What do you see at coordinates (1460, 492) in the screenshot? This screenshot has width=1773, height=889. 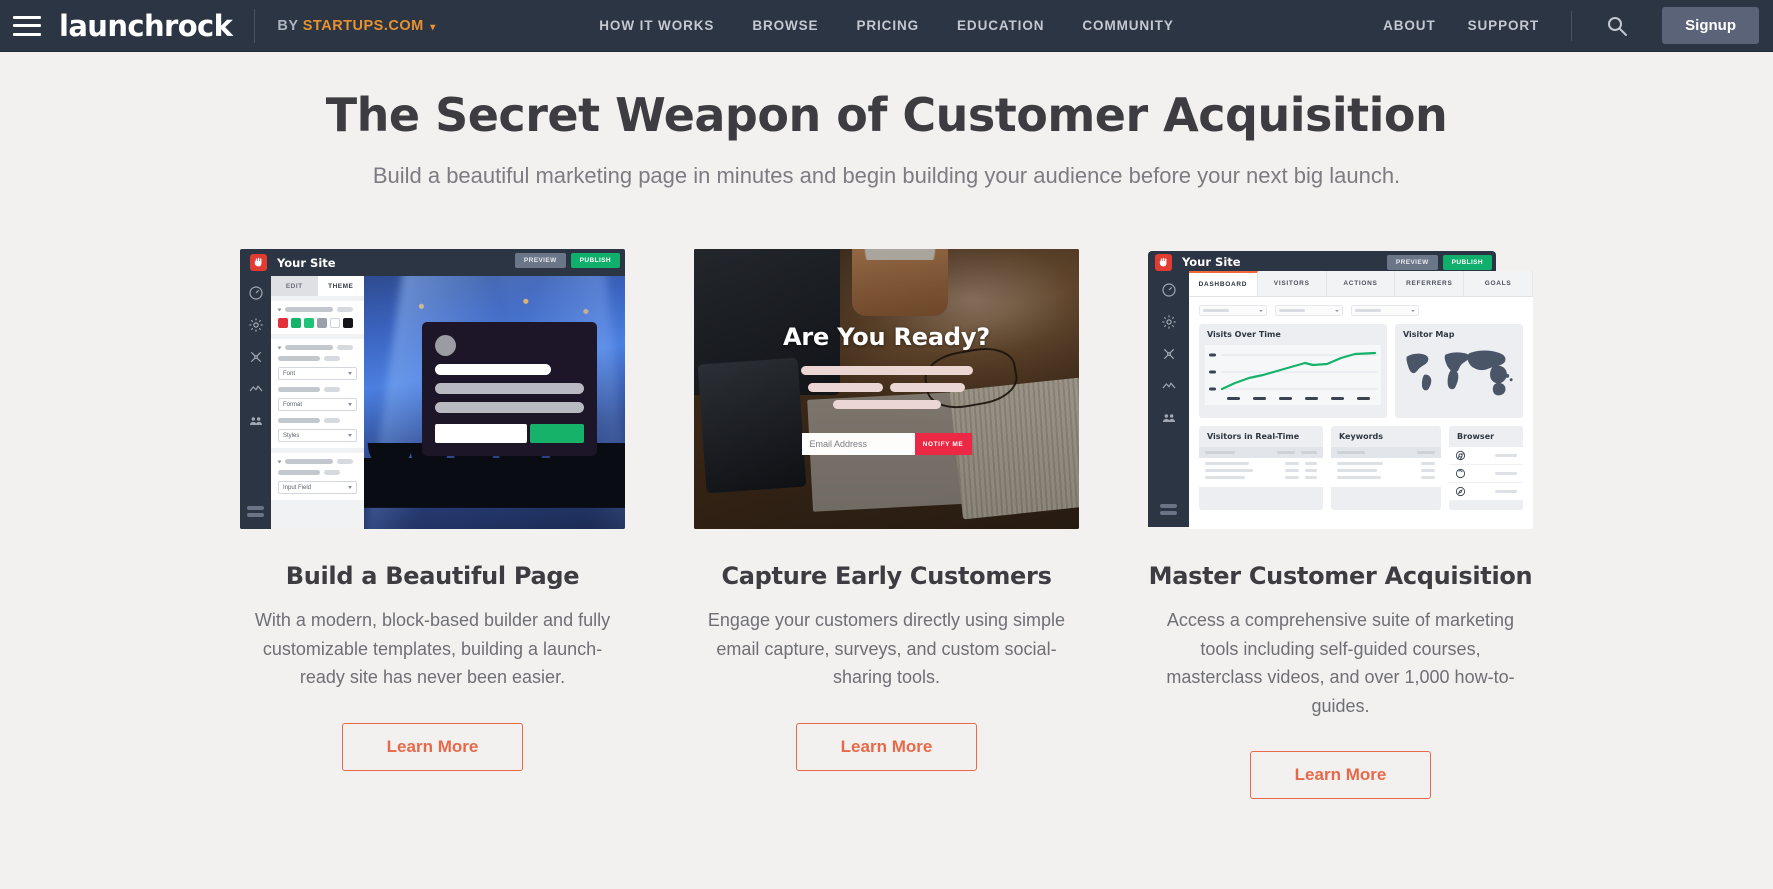 I see `safari-icon` at bounding box center [1460, 492].